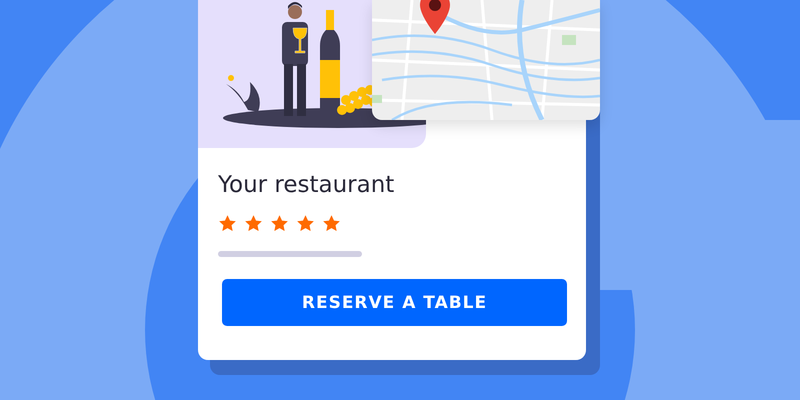  What do you see at coordinates (394, 302) in the screenshot?
I see `reserve-button: RESERVE A TABLE` at bounding box center [394, 302].